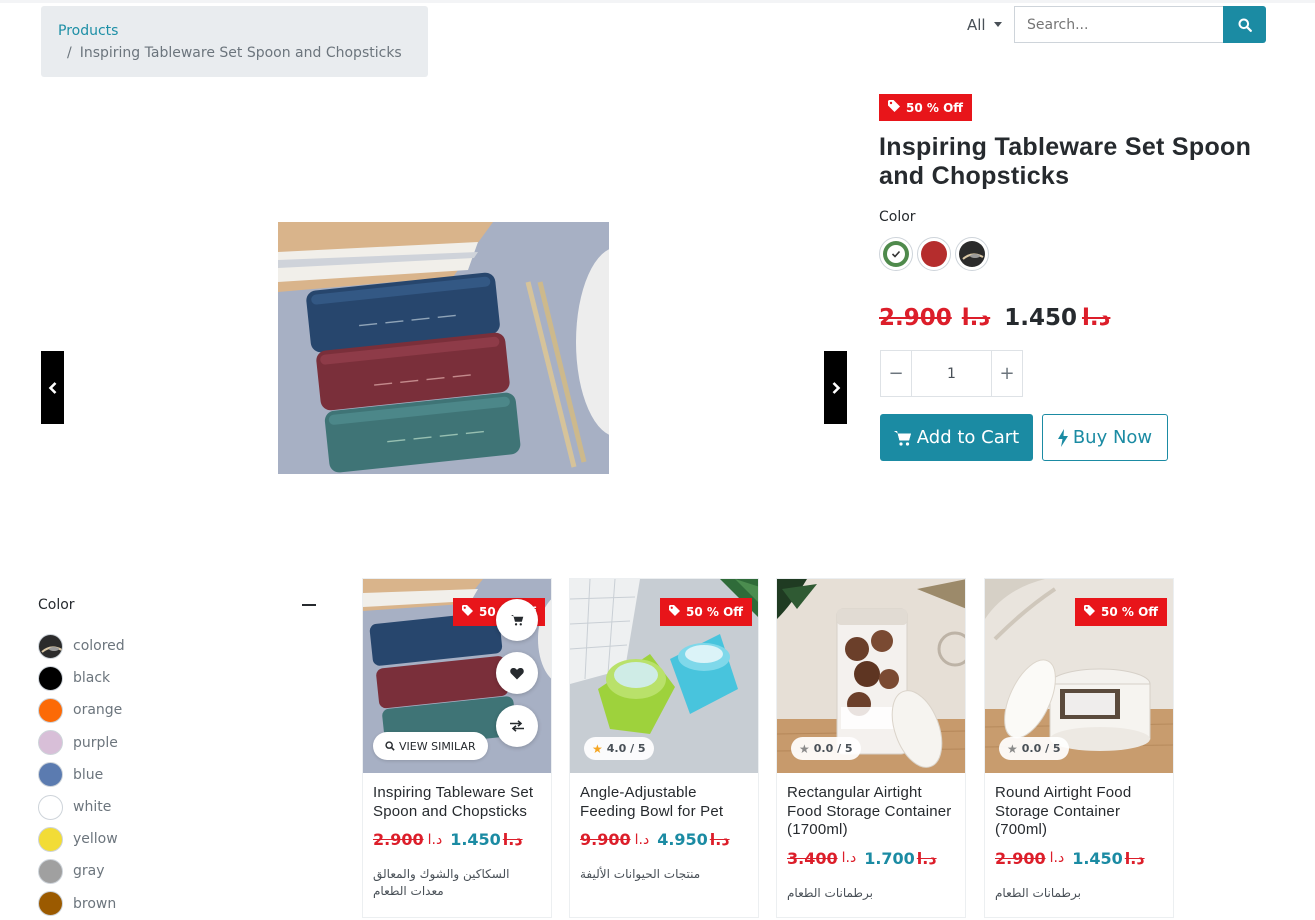 The image size is (1315, 920). I want to click on caret-down-icon, so click(997, 24).